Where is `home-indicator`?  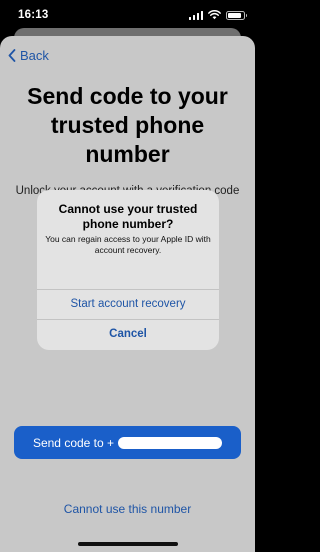 home-indicator is located at coordinates (128, 544).